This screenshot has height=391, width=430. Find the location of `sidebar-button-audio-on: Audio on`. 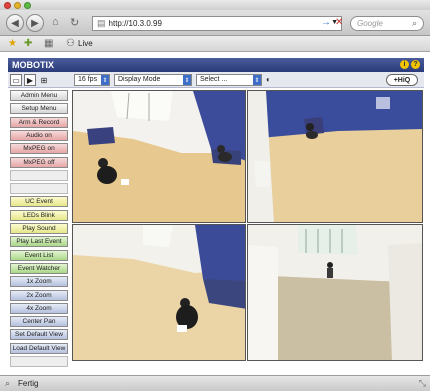

sidebar-button-audio-on: Audio on is located at coordinates (39, 135).